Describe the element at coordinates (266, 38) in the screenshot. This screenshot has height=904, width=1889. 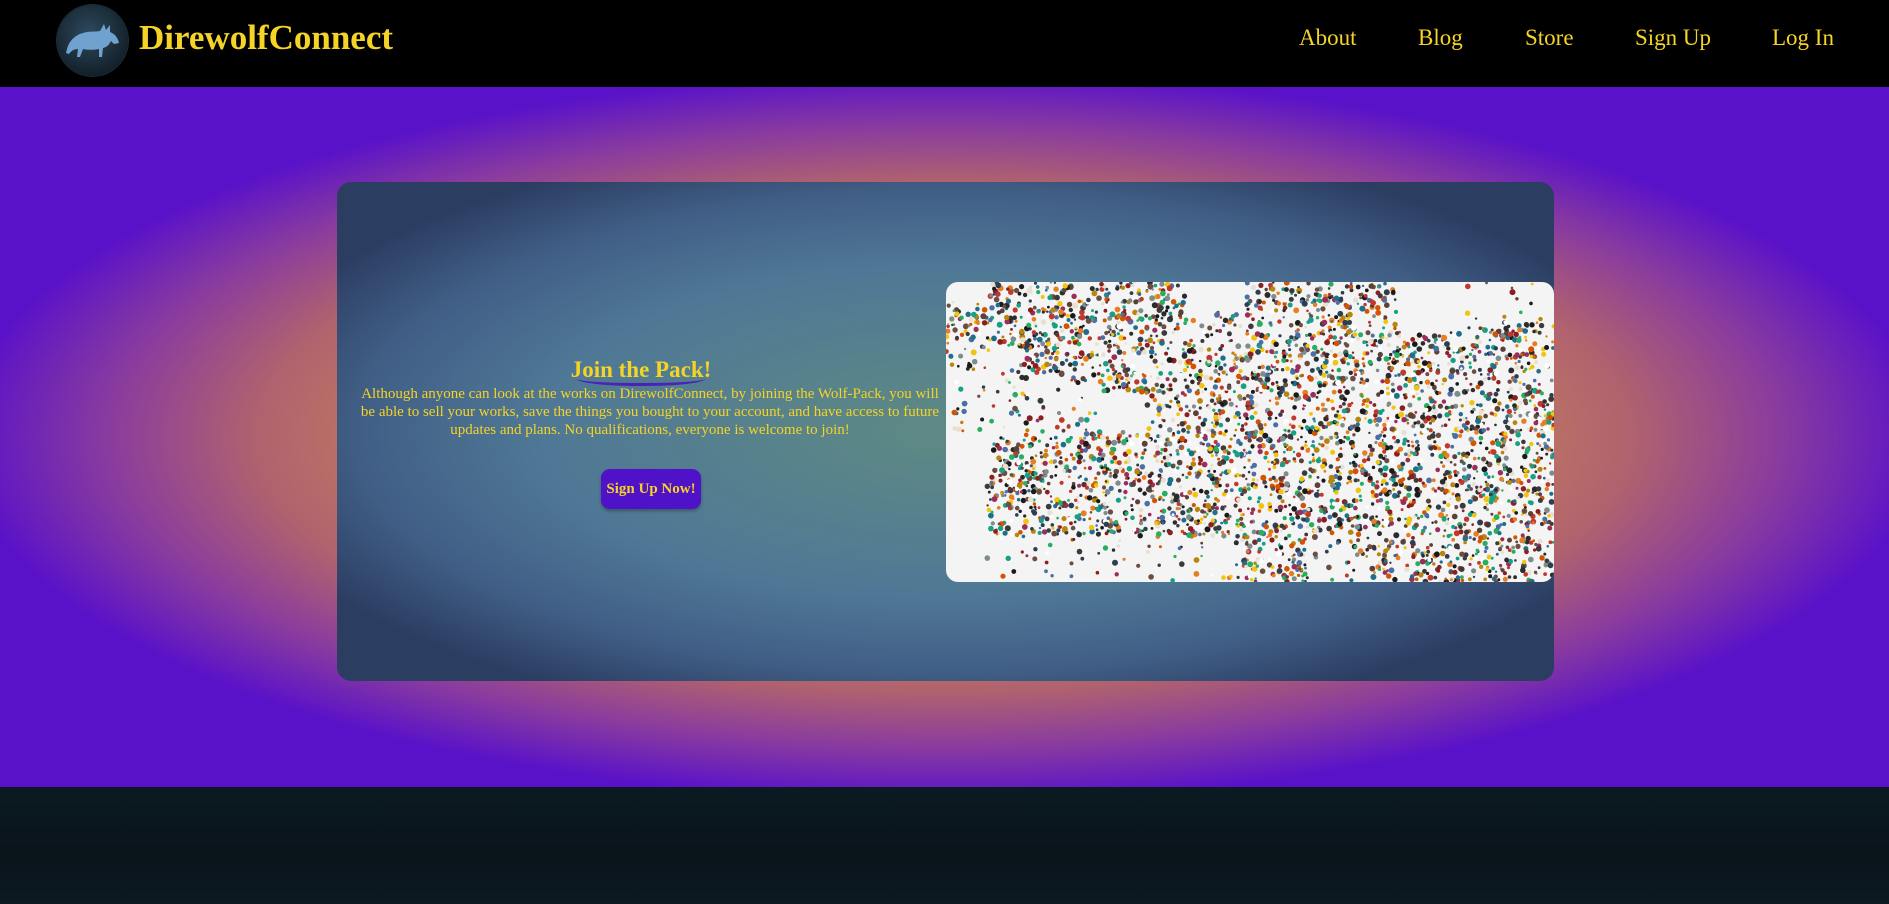
I see `brand-name: DirewolfConnect` at that location.